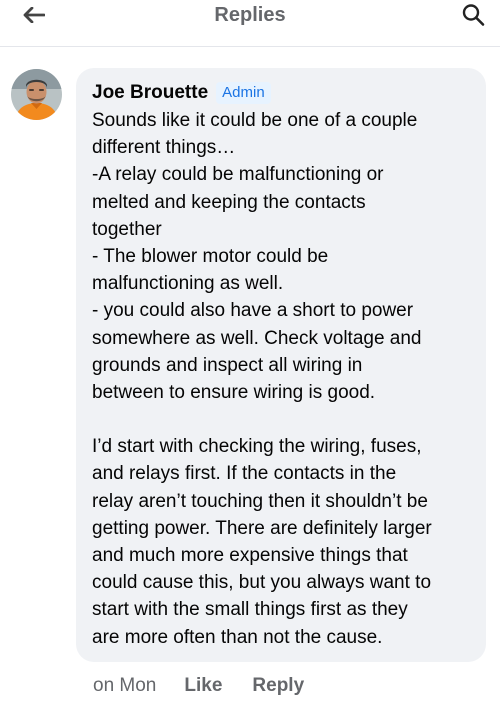  I want to click on search-button, so click(473, 15).